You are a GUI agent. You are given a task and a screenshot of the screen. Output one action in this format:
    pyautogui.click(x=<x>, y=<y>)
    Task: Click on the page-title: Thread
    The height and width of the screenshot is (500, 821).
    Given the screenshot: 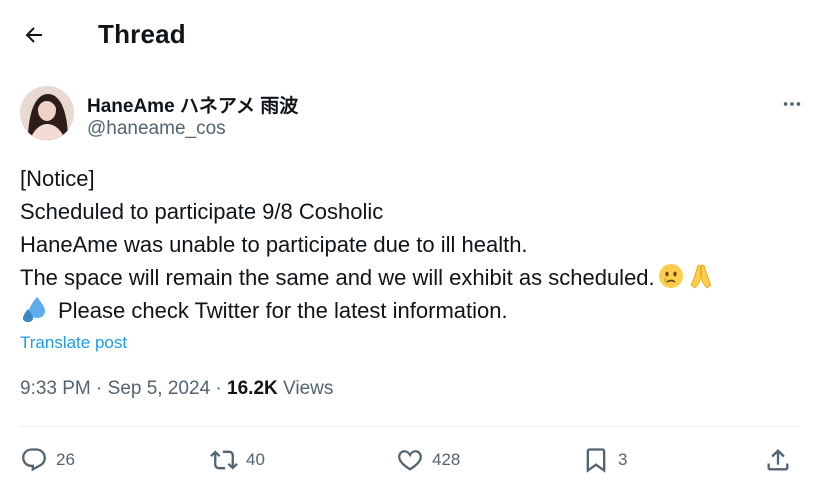 What is the action you would take?
    pyautogui.click(x=142, y=34)
    